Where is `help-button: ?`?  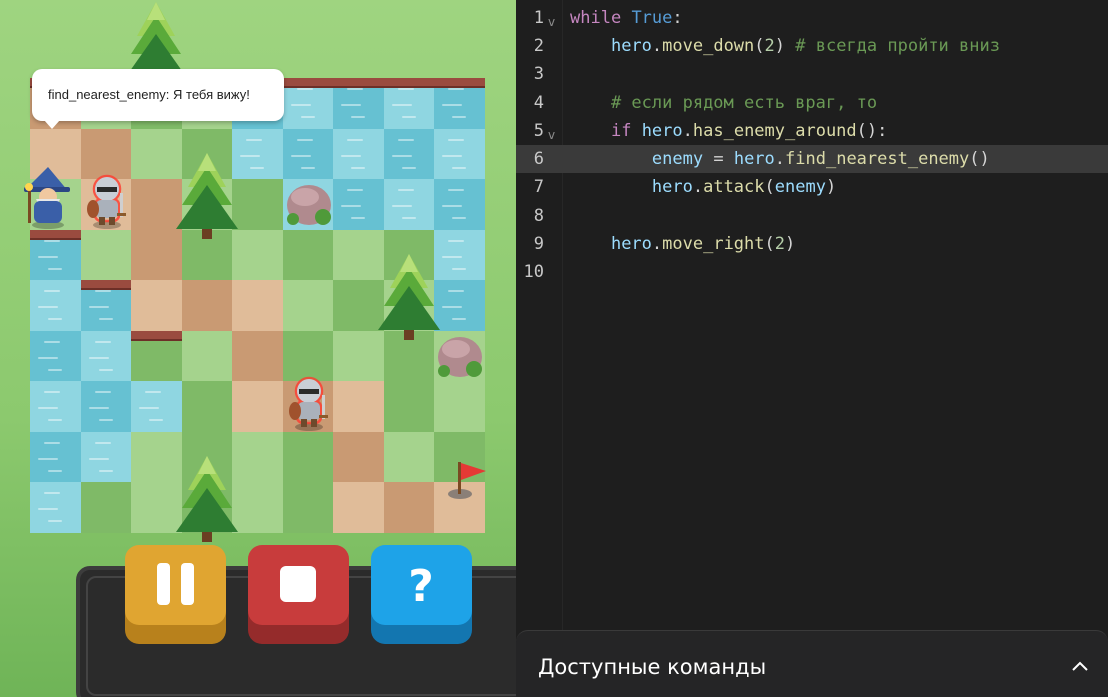
help-button: ? is located at coordinates (421, 594).